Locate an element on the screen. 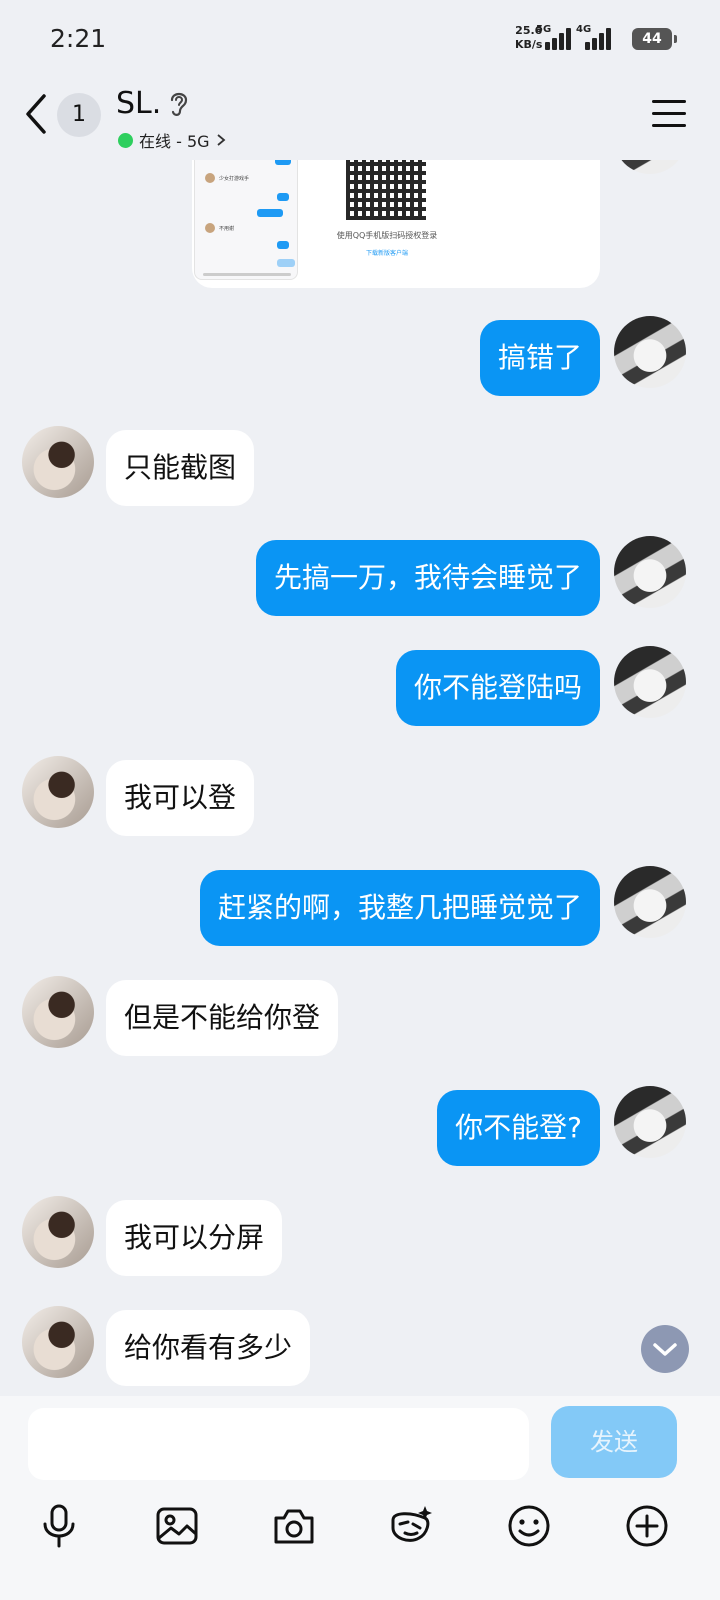 Image resolution: width=720 pixels, height=1600 pixels. camera-icon is located at coordinates (294, 1526).